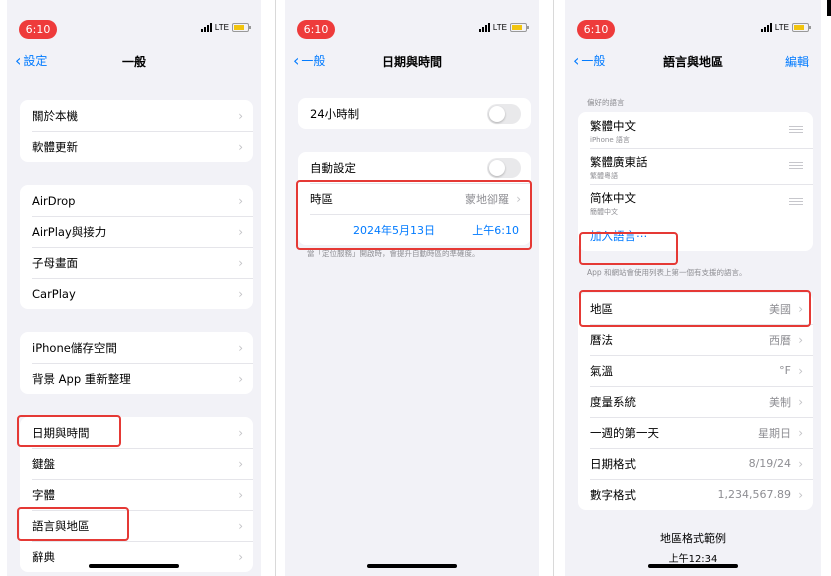 Image resolution: width=831 pixels, height=576 pixels. Describe the element at coordinates (136, 200) in the screenshot. I see `settings-row-airdrop: AirDrop ›` at that location.